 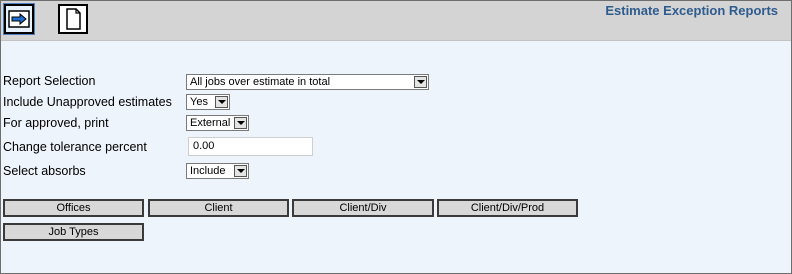 I want to click on for-approved-print-value: External, so click(x=210, y=123).